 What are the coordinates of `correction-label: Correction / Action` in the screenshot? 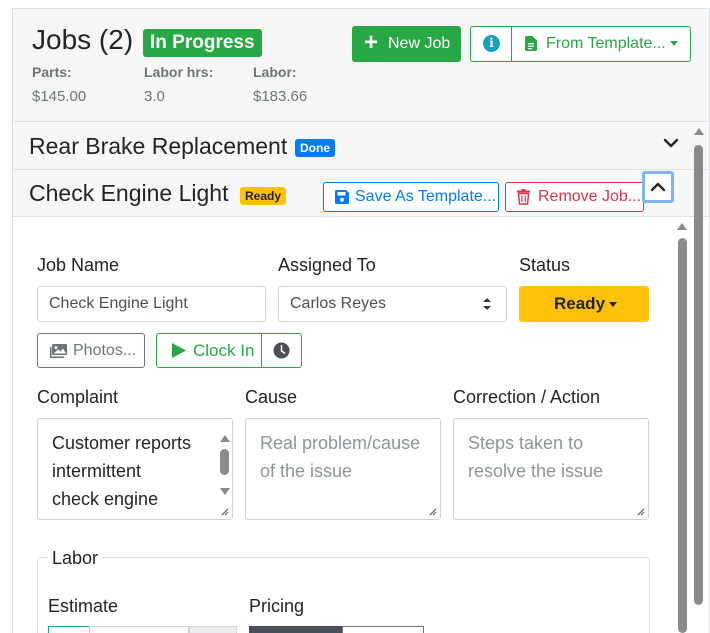 It's located at (527, 397).